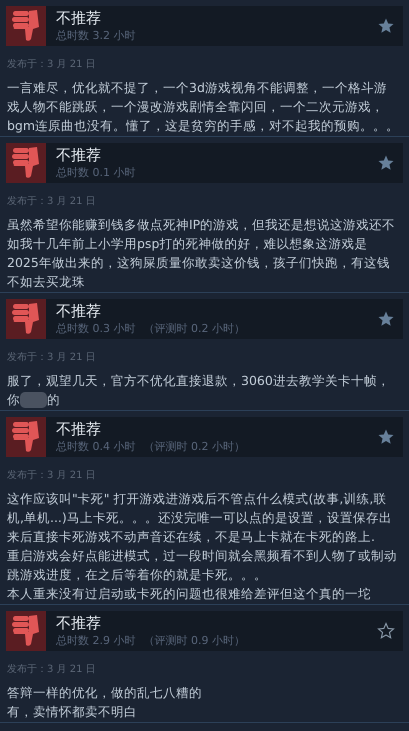  I want to click on review-text: 重启游戏会好点能进模式，过一段时间就会黑频看不到人物了或制动, so click(202, 556).